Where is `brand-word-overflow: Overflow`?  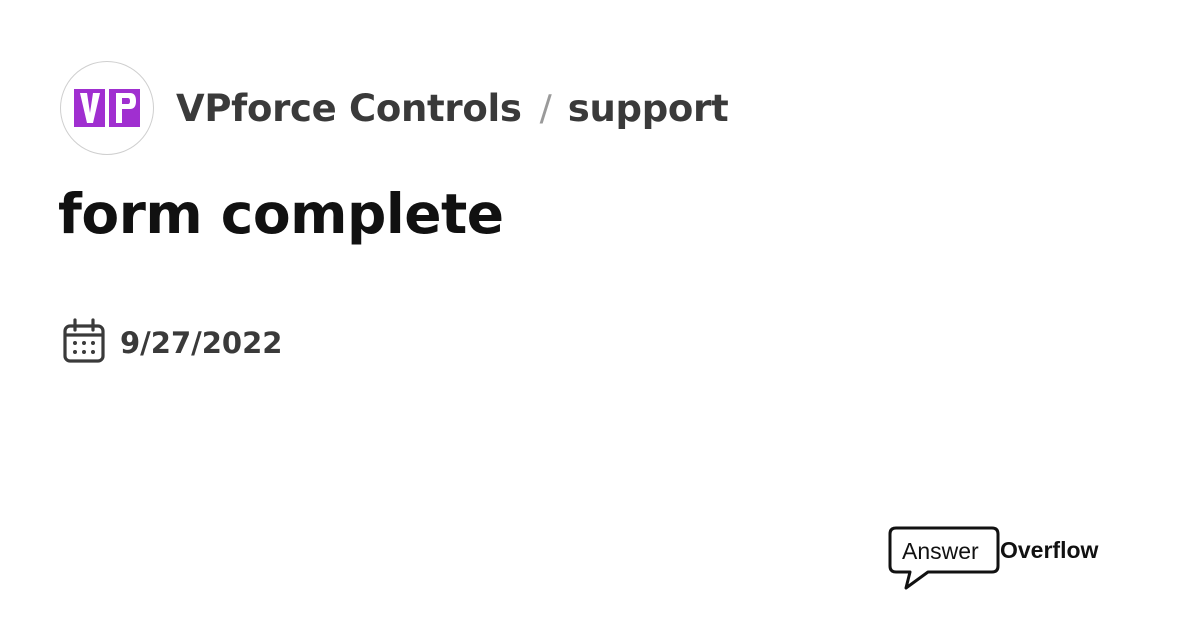 brand-word-overflow: Overflow is located at coordinates (1049, 550).